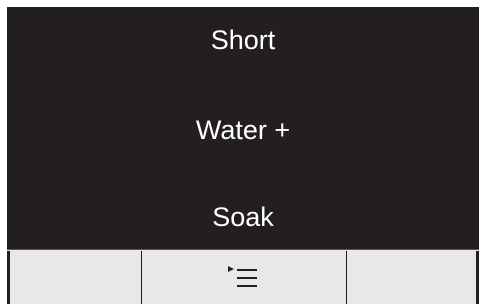 The image size is (479, 304). Describe the element at coordinates (411, 277) in the screenshot. I see `softkey-right` at that location.